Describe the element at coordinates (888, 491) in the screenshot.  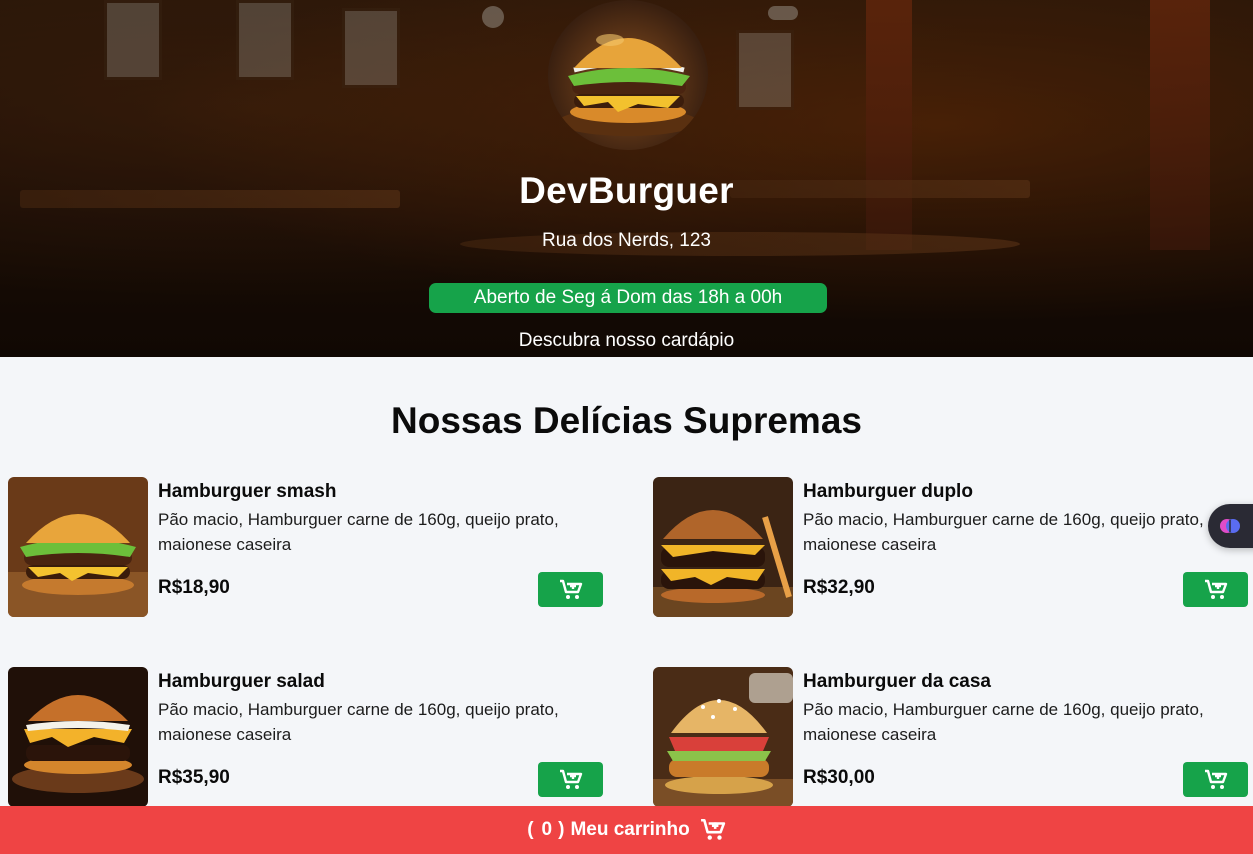
I see `item-name: Hamburguer duplo` at that location.